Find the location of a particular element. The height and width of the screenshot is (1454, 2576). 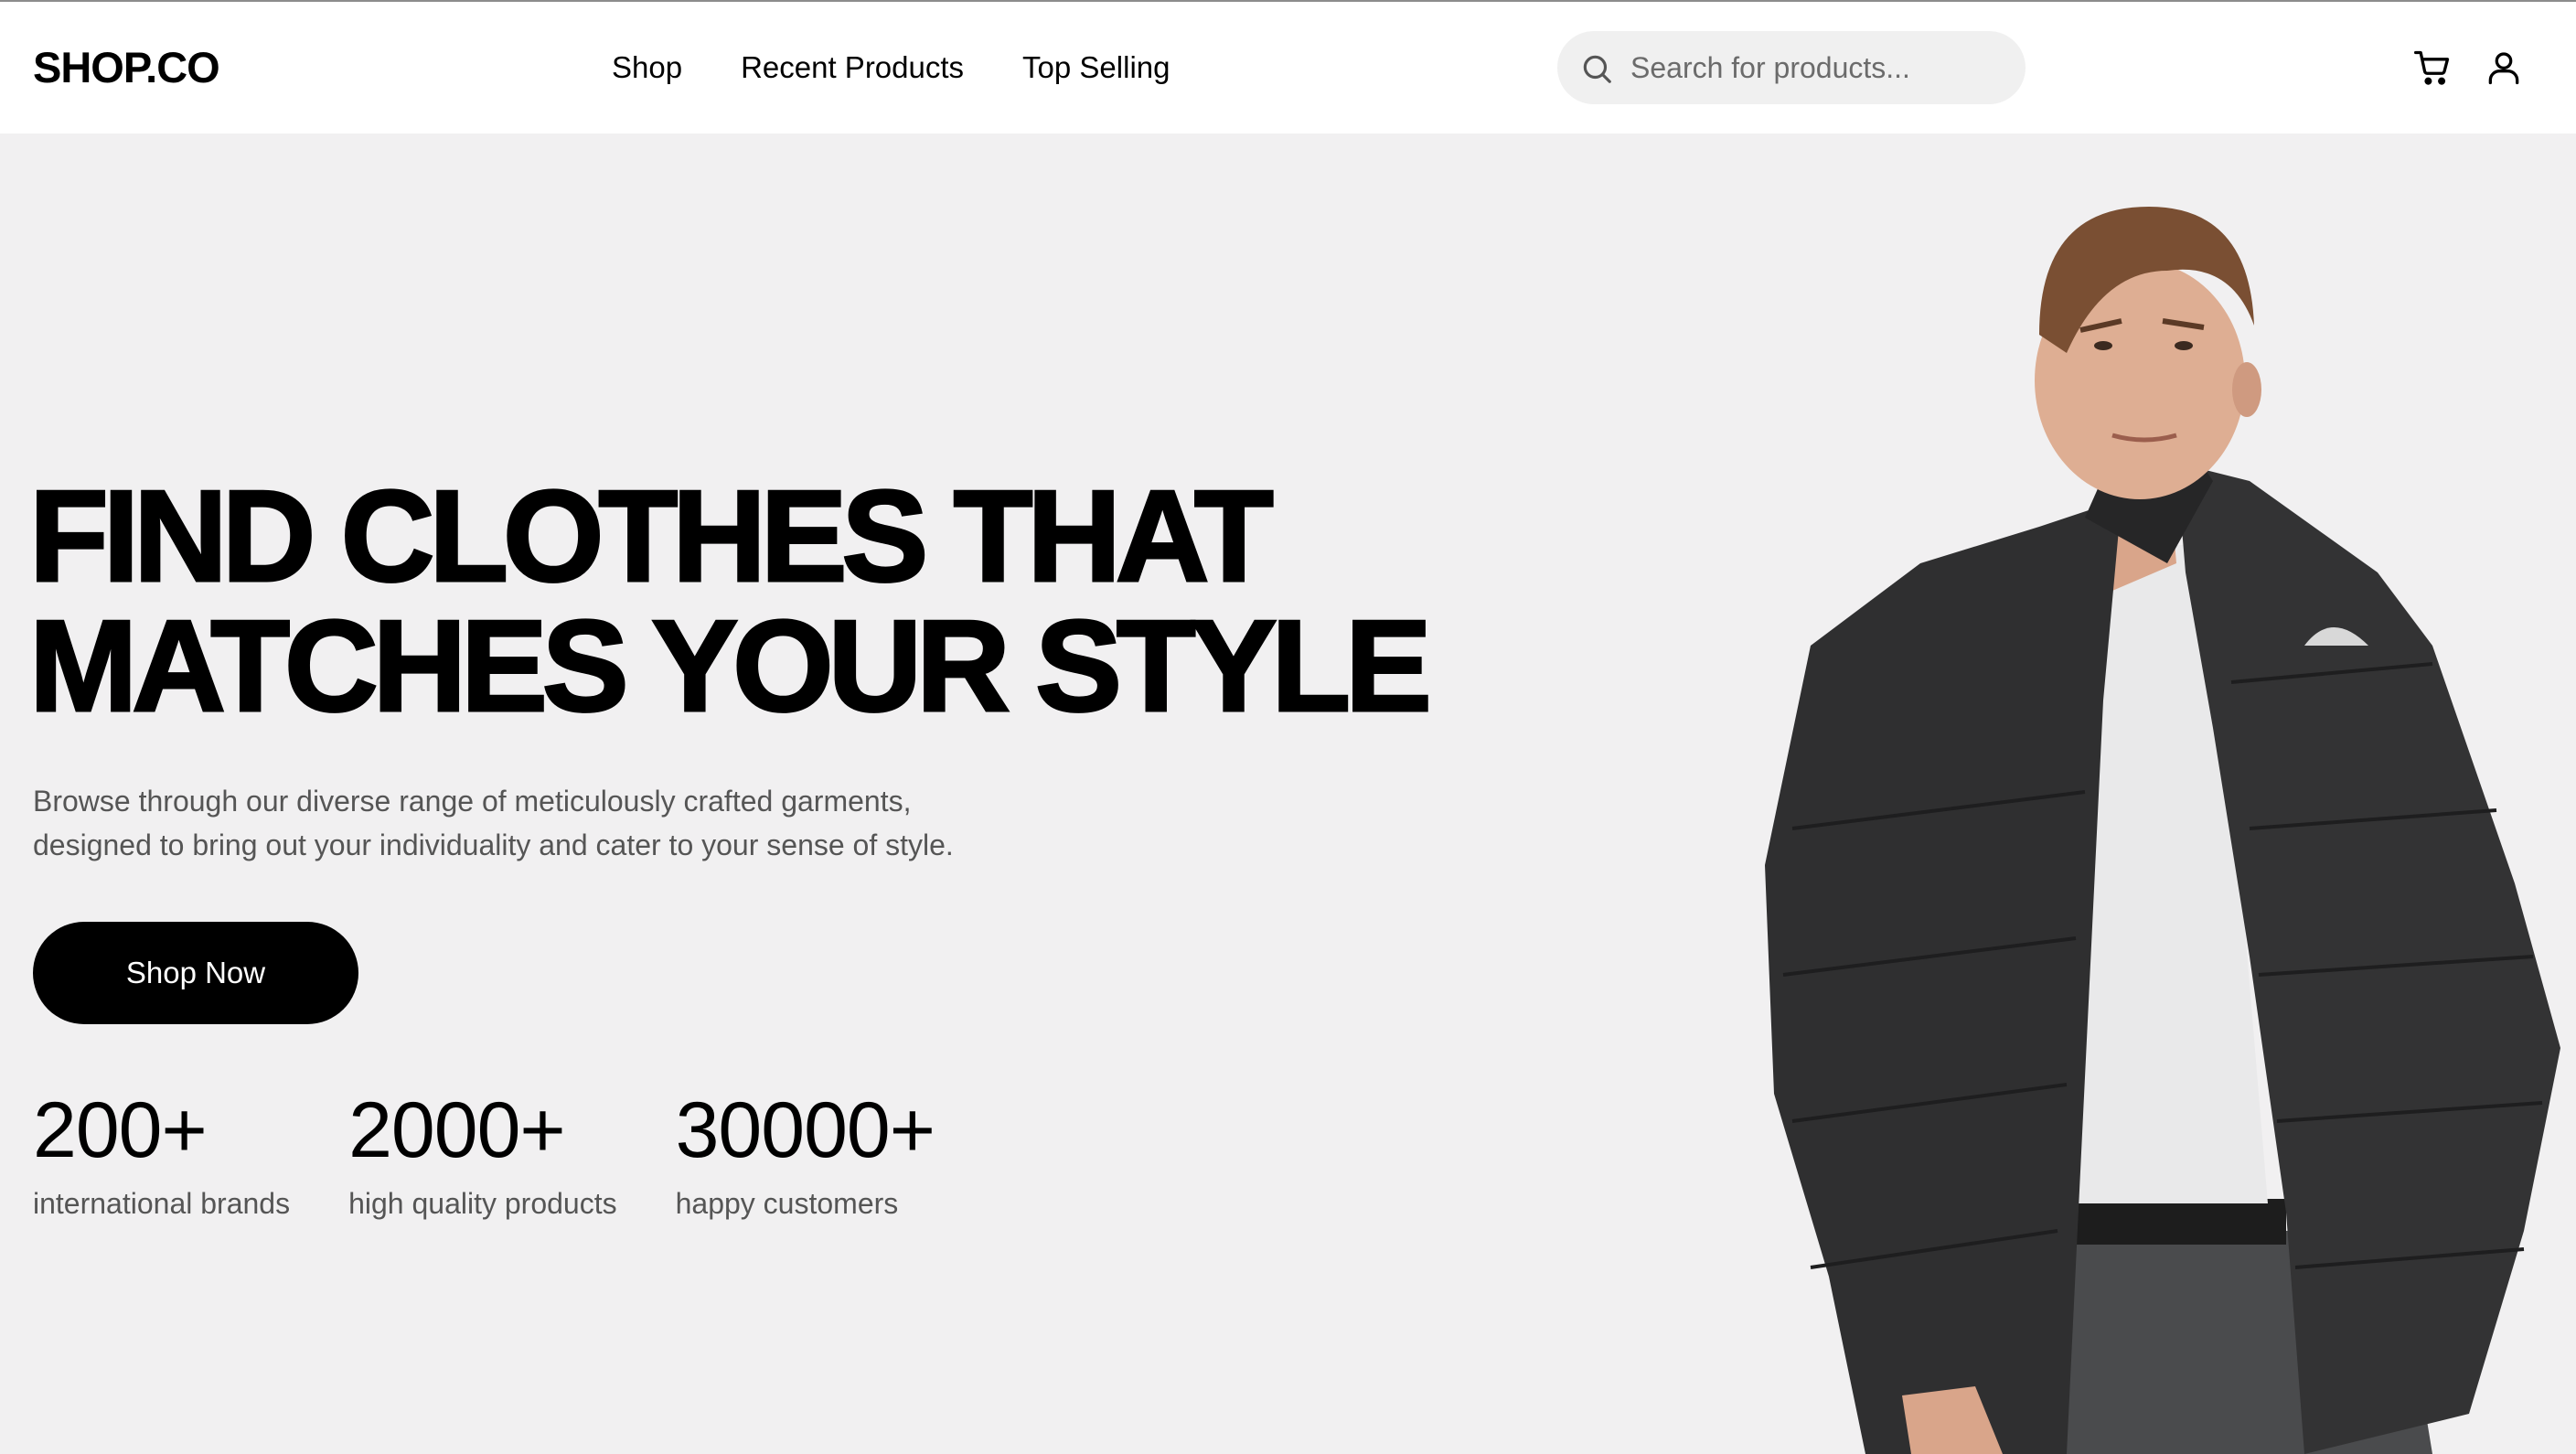

stat-label: high quality products is located at coordinates (482, 1203).